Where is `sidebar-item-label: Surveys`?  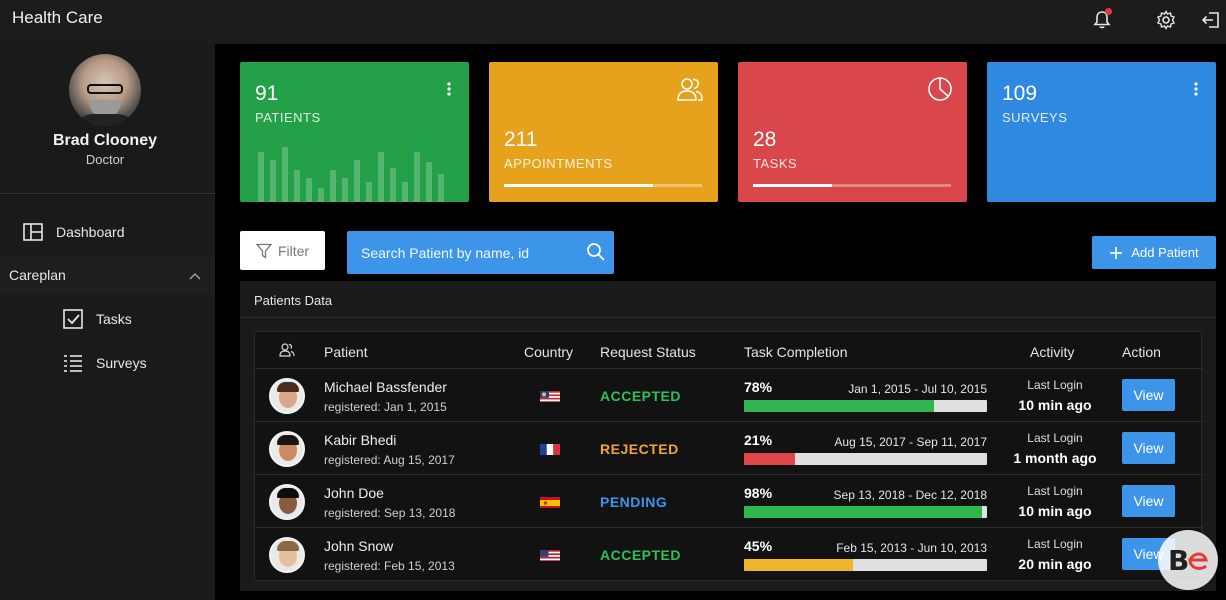 sidebar-item-label: Surveys is located at coordinates (121, 363).